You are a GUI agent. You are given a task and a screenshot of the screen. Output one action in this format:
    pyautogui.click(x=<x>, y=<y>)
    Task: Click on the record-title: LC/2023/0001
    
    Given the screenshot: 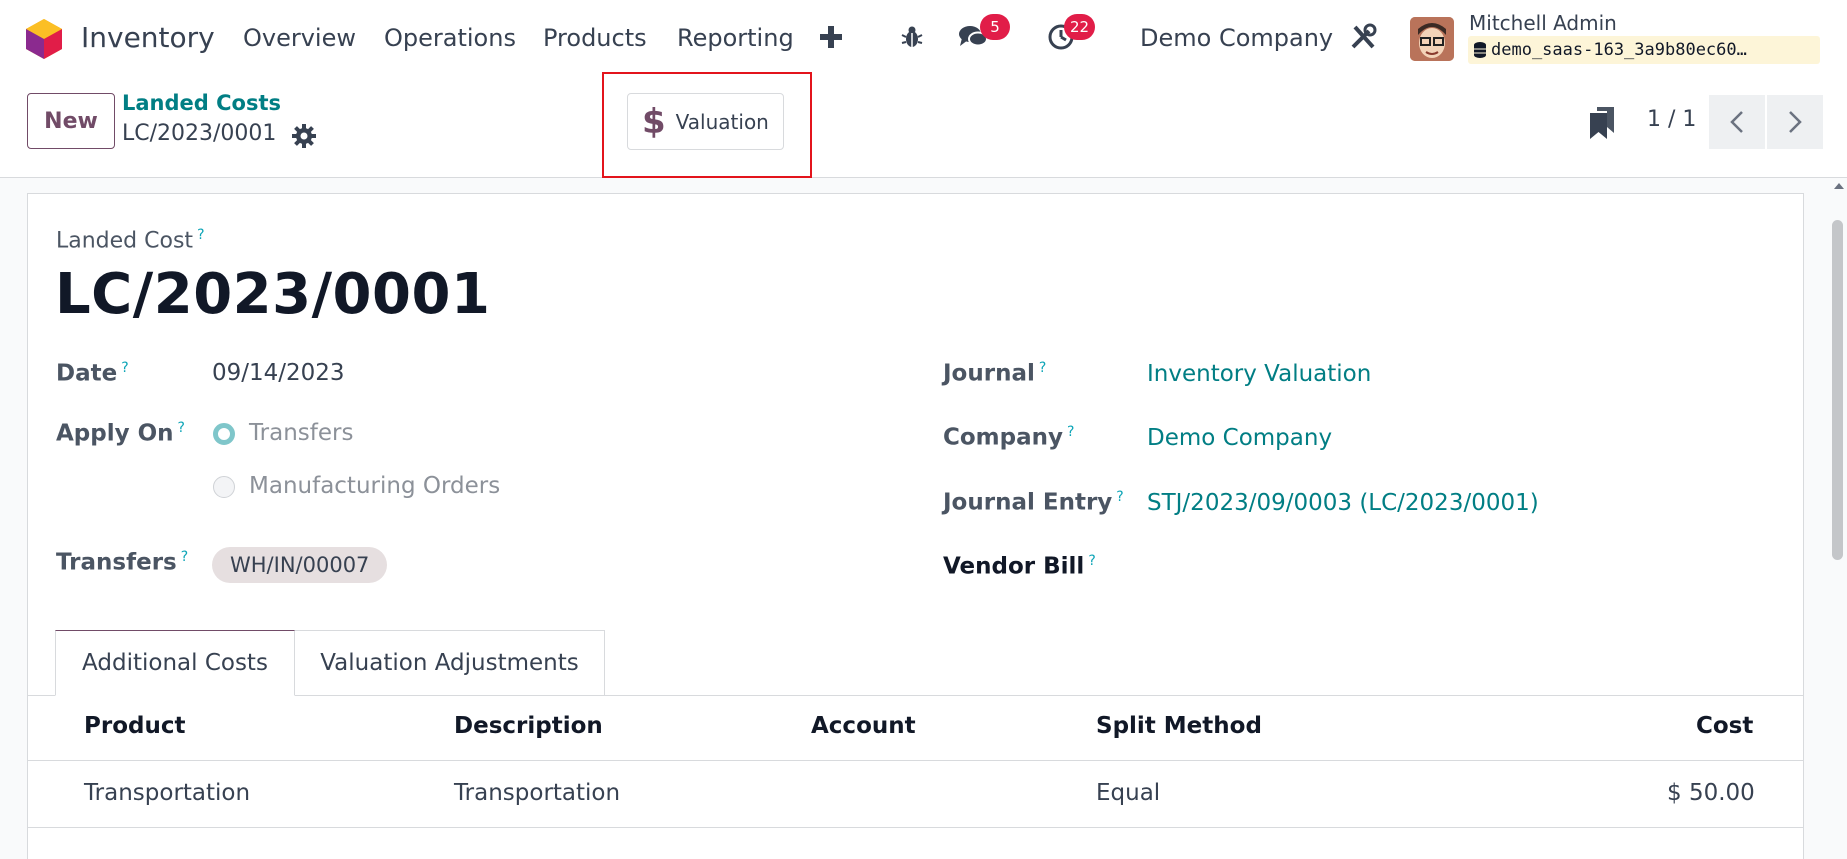 What is the action you would take?
    pyautogui.click(x=272, y=294)
    